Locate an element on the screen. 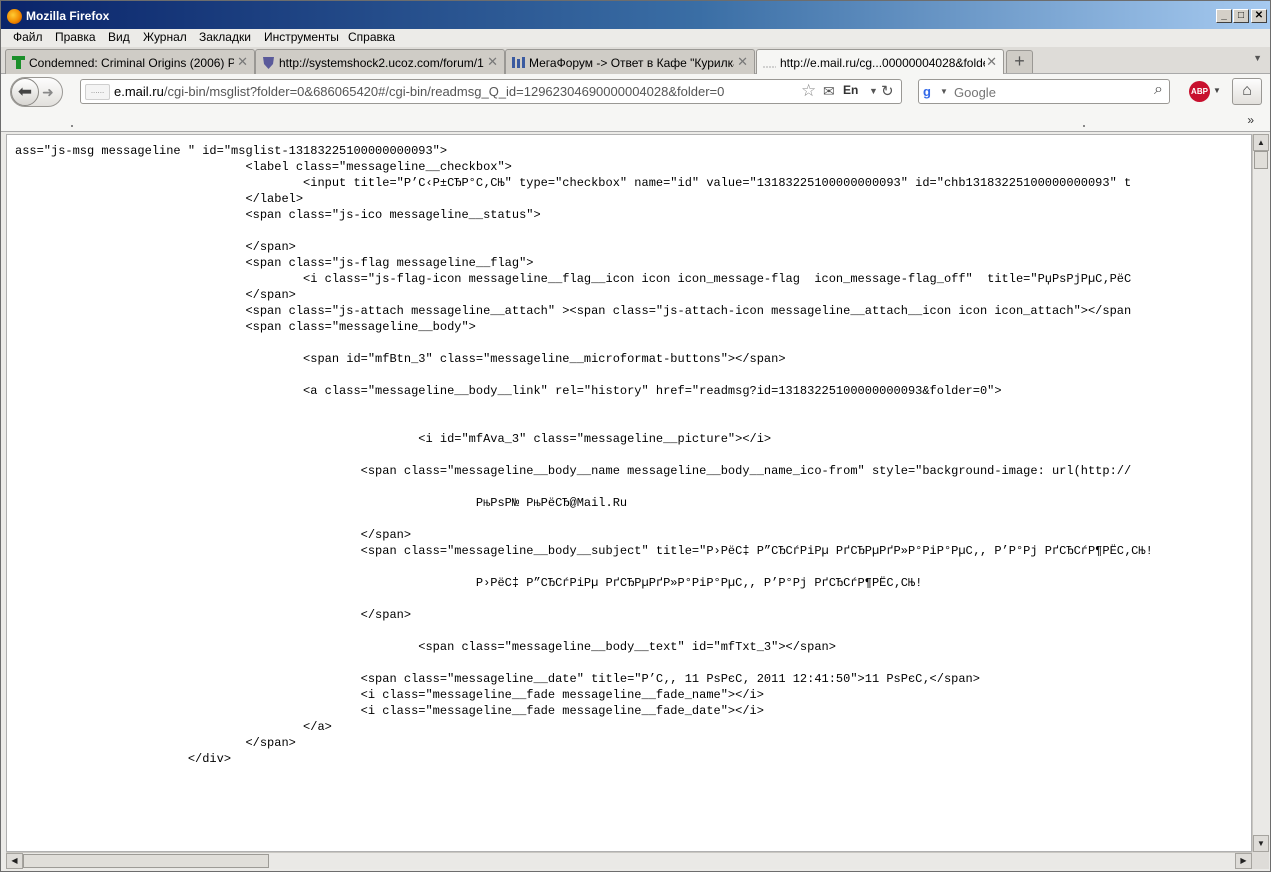  firefox-logo-icon is located at coordinates (14, 16).